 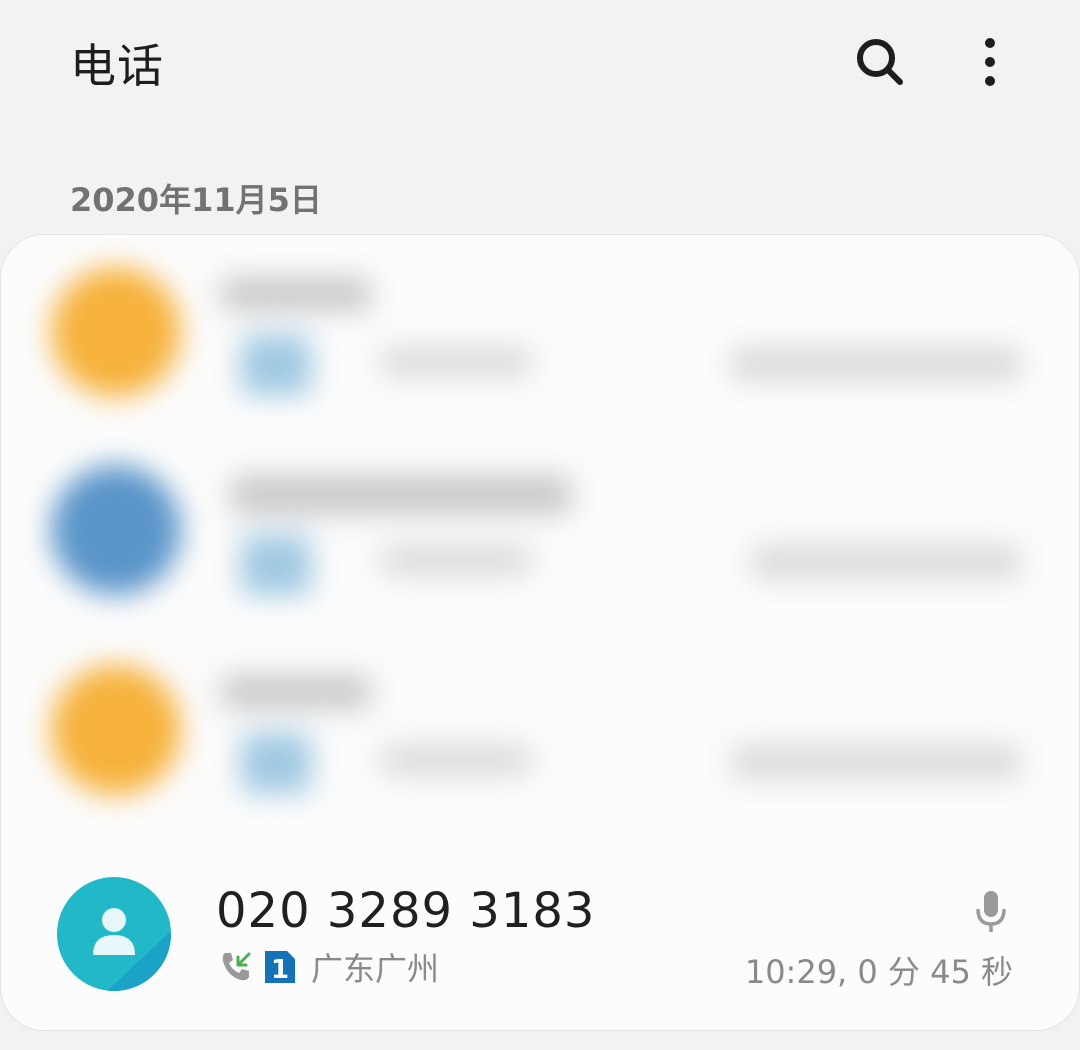 I want to click on incoming-call-icon, so click(x=236, y=966).